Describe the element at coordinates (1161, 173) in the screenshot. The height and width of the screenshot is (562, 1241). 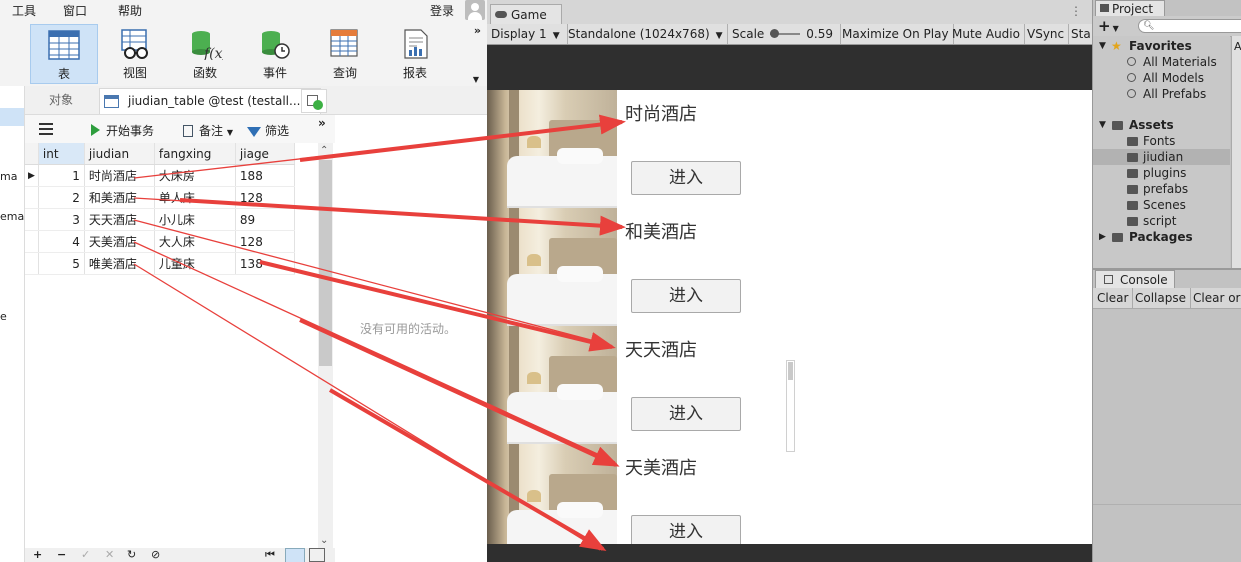
I see `asset-folder-item: plugins` at that location.